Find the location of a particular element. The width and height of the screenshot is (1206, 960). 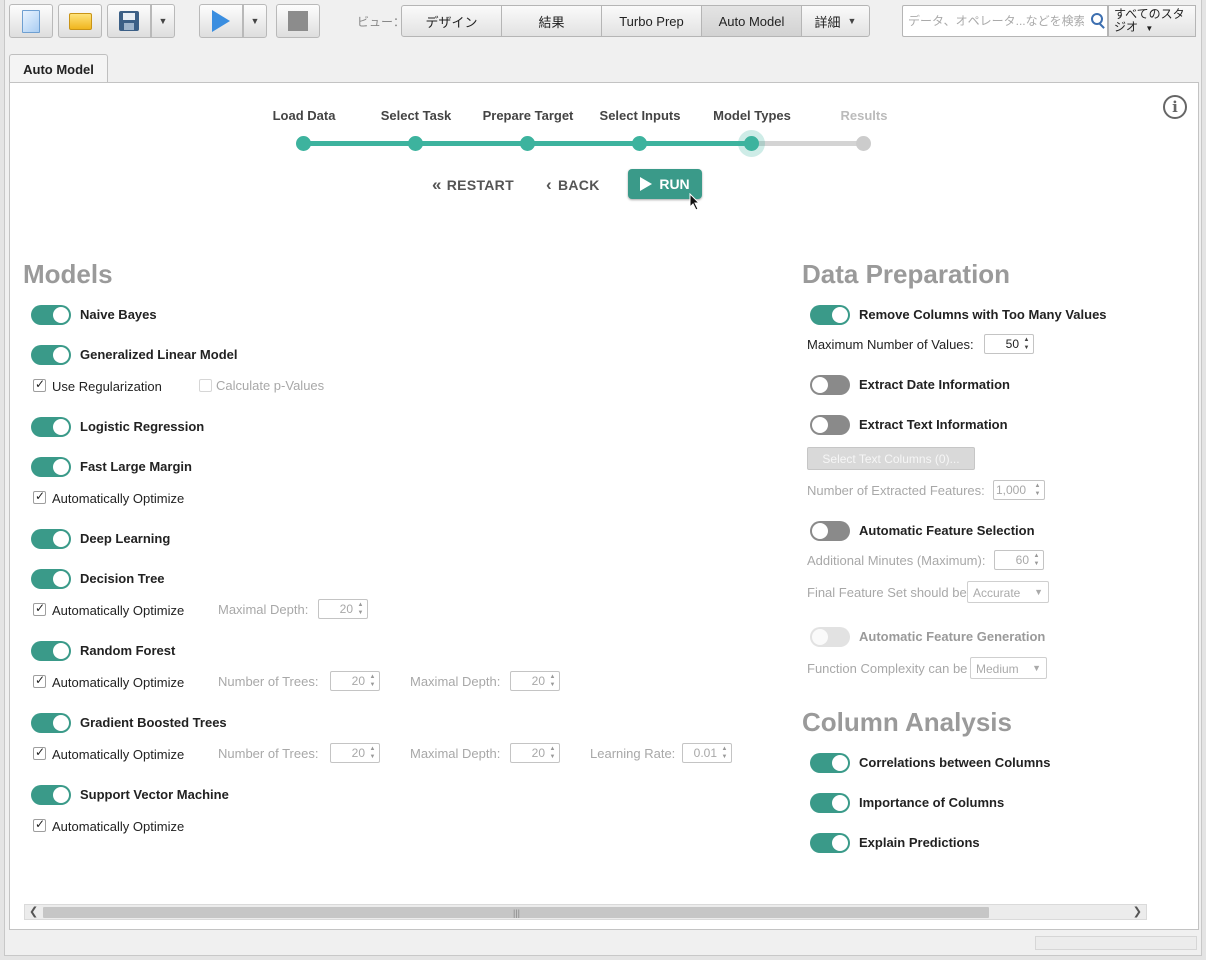

back-button: ‹ BACK is located at coordinates (573, 184).